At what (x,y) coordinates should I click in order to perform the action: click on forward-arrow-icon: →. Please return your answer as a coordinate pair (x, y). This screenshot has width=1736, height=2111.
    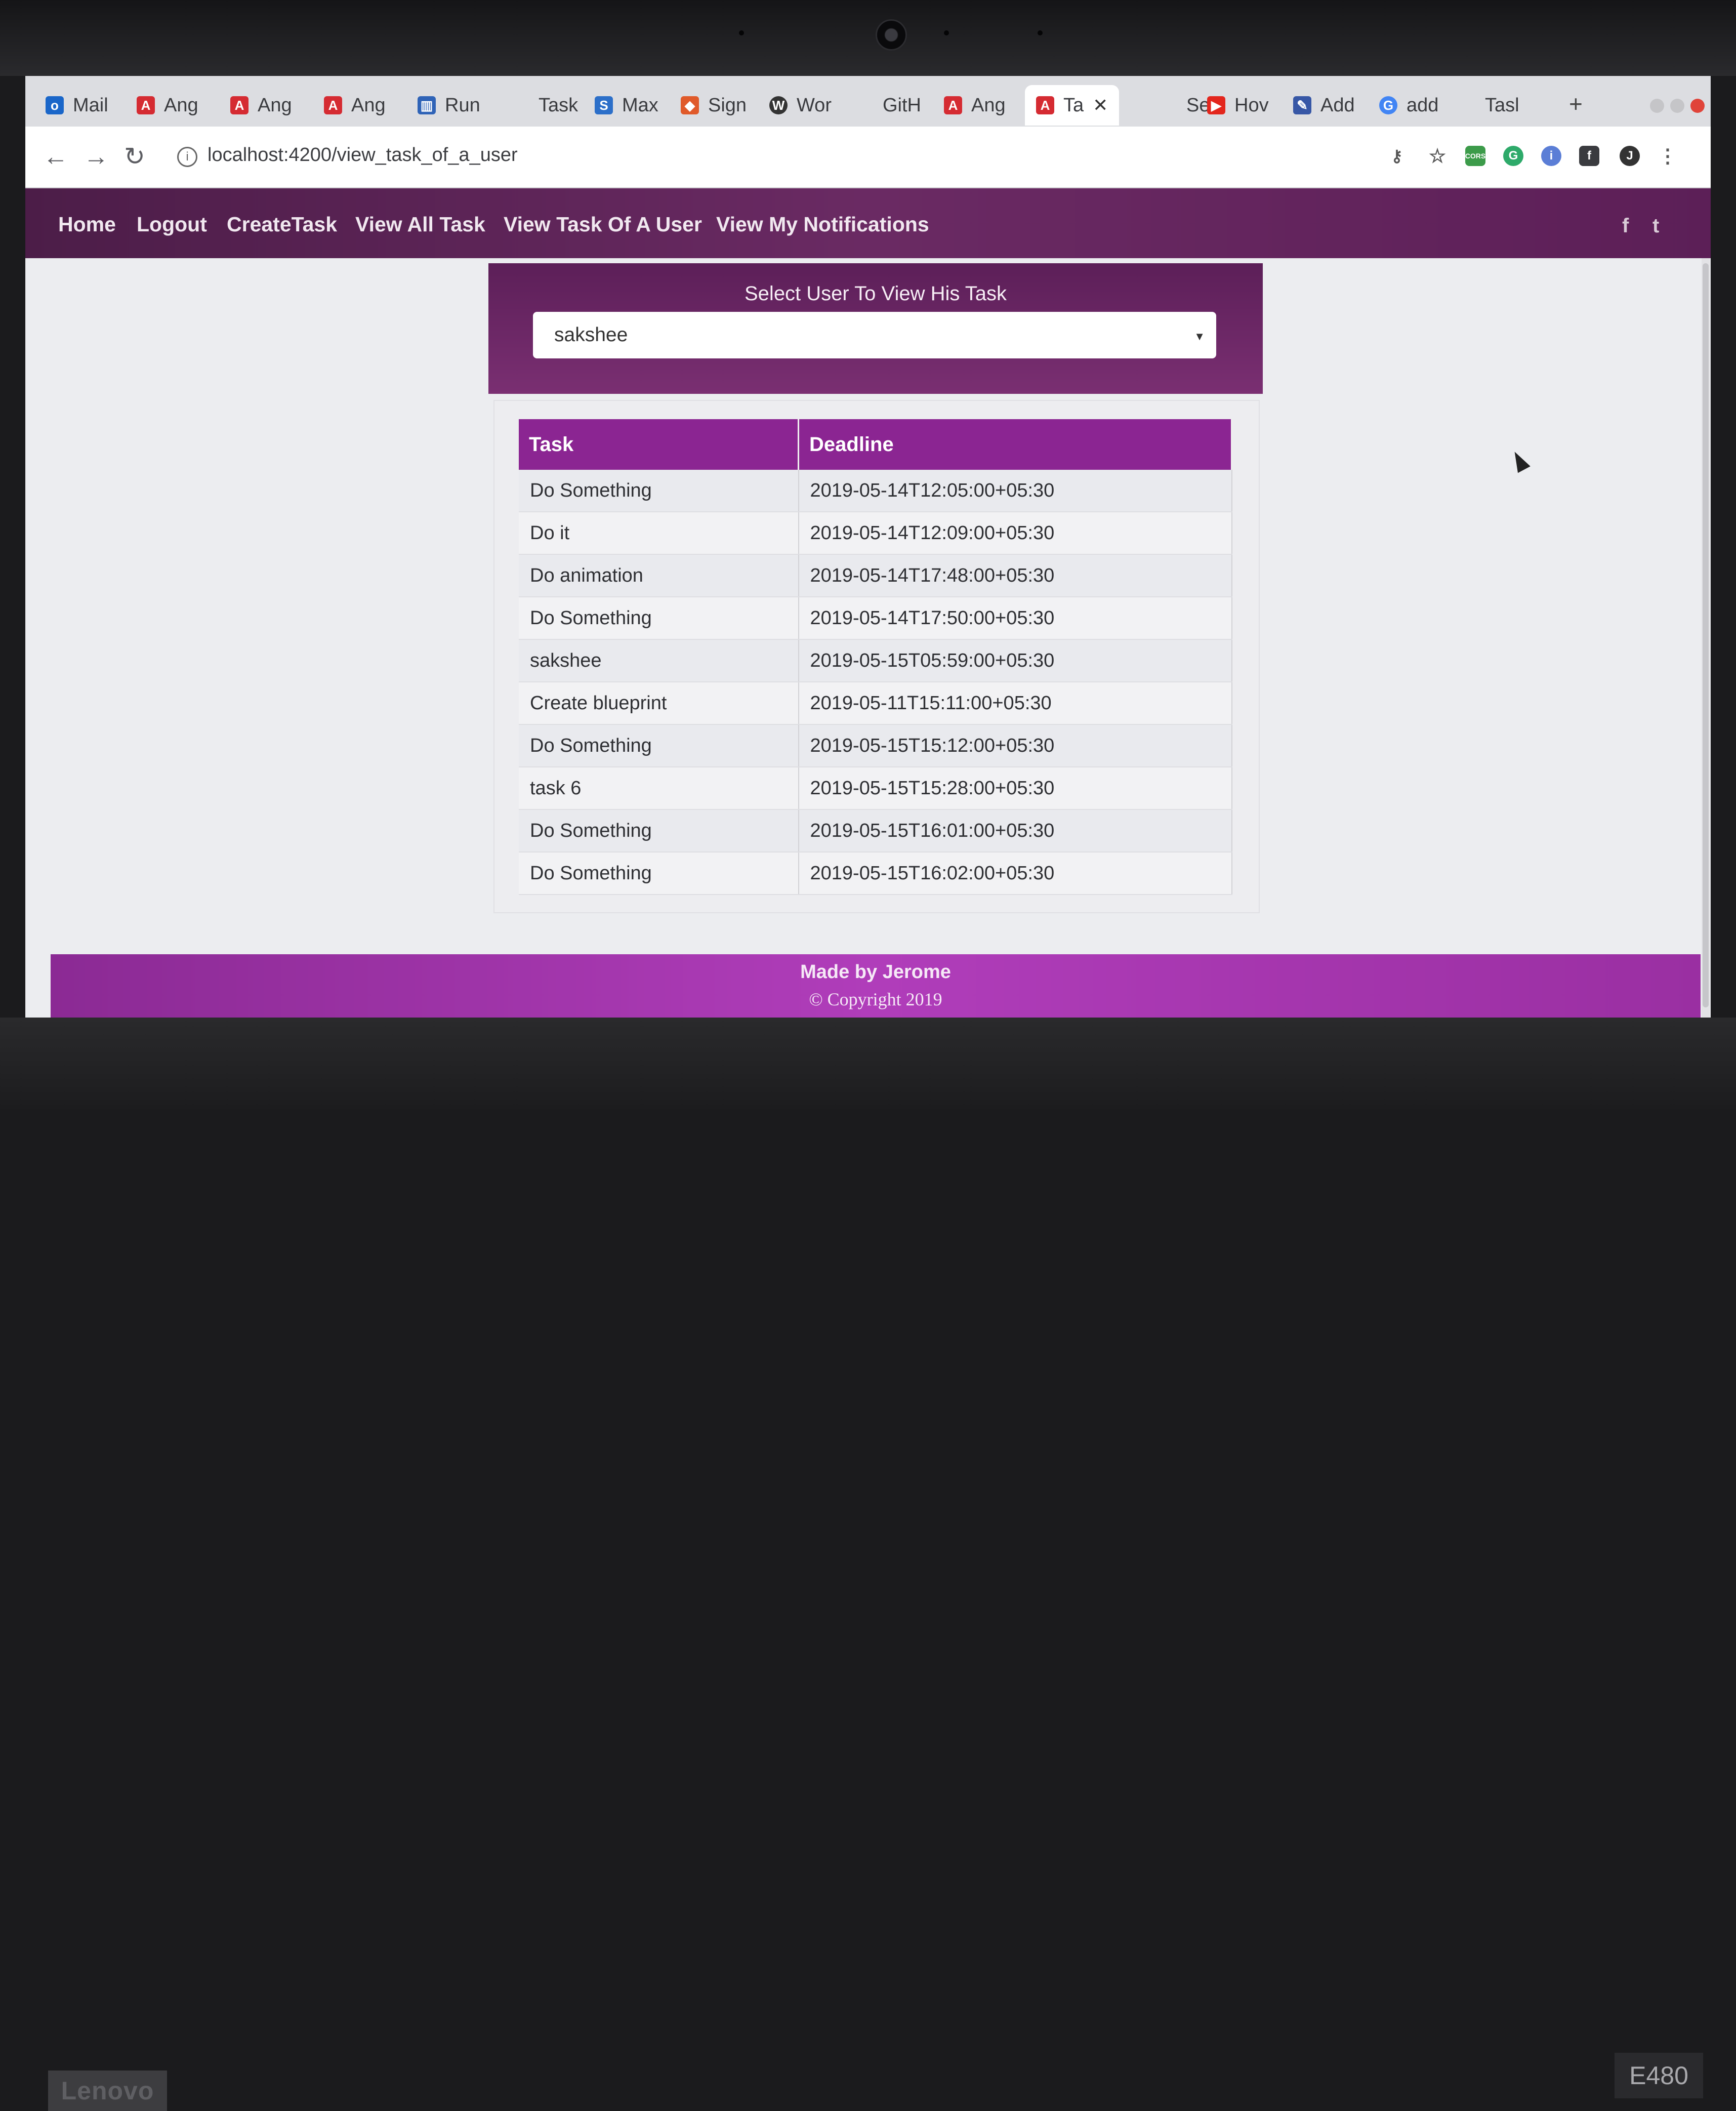
    Looking at the image, I should click on (96, 156).